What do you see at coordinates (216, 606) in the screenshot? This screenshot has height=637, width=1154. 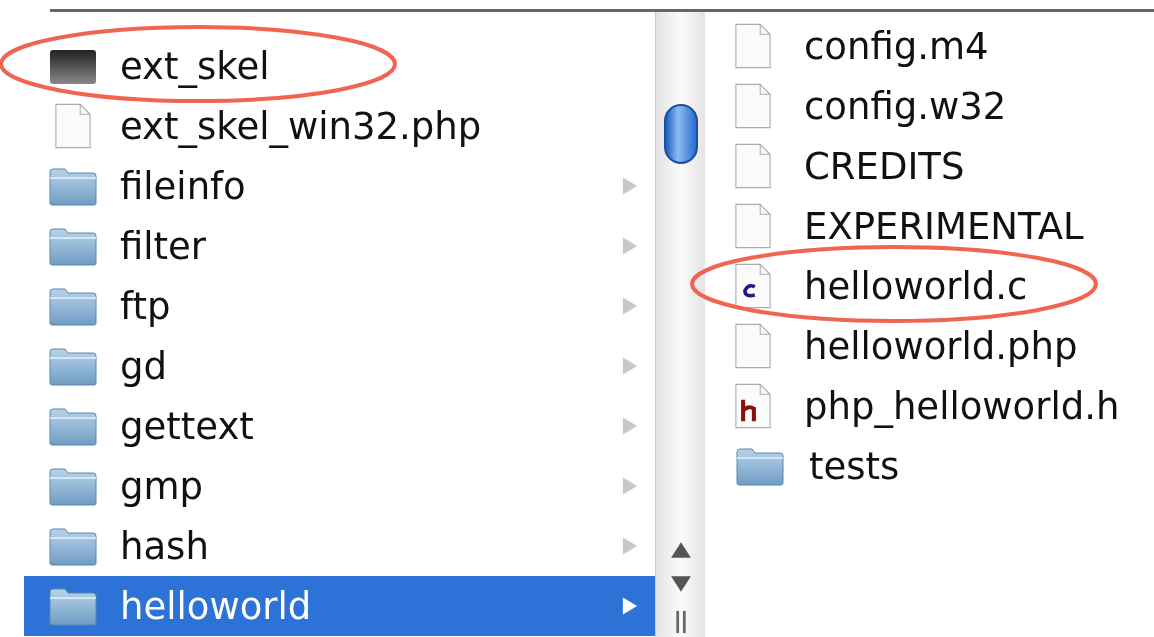 I see `file-name: helloworld` at bounding box center [216, 606].